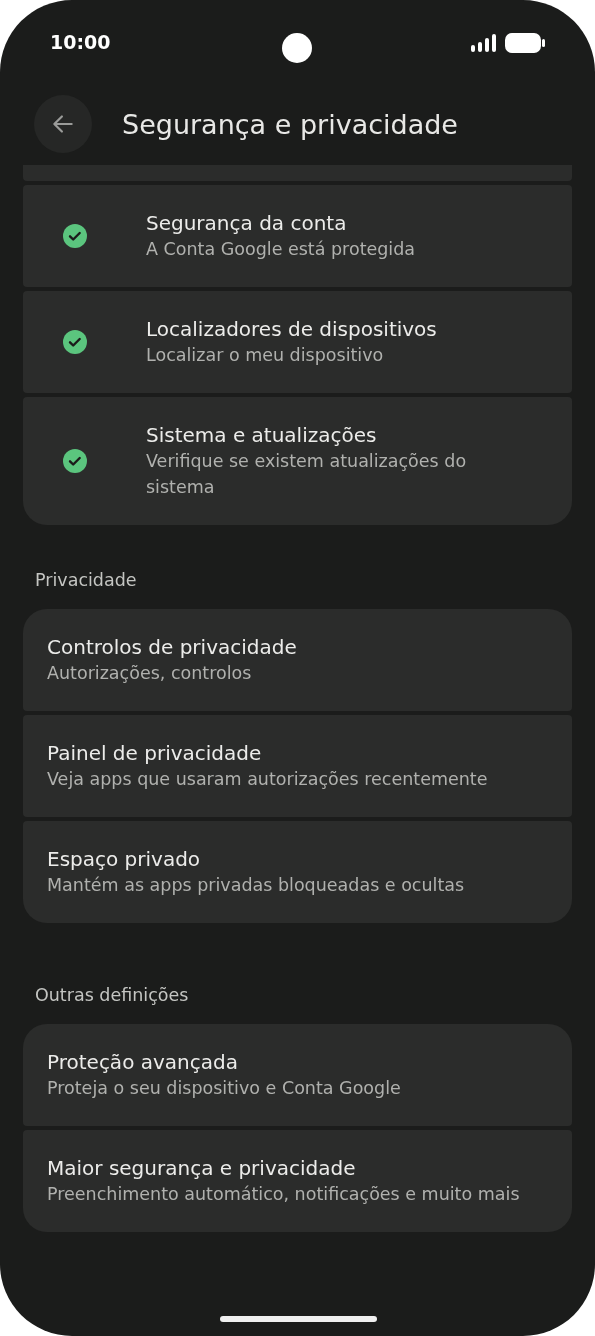  I want to click on item-title: Sistema e atualizações, so click(262, 435).